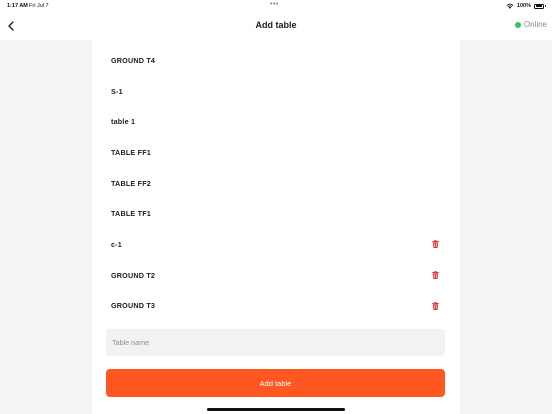 The height and width of the screenshot is (414, 552). Describe the element at coordinates (276, 306) in the screenshot. I see `table-row: GROUND T3` at that location.